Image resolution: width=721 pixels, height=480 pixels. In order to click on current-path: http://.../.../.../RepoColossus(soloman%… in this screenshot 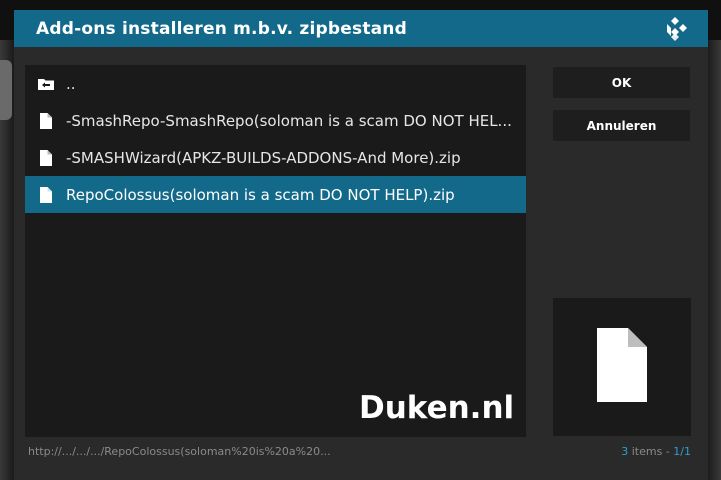, I will do `click(179, 451)`.